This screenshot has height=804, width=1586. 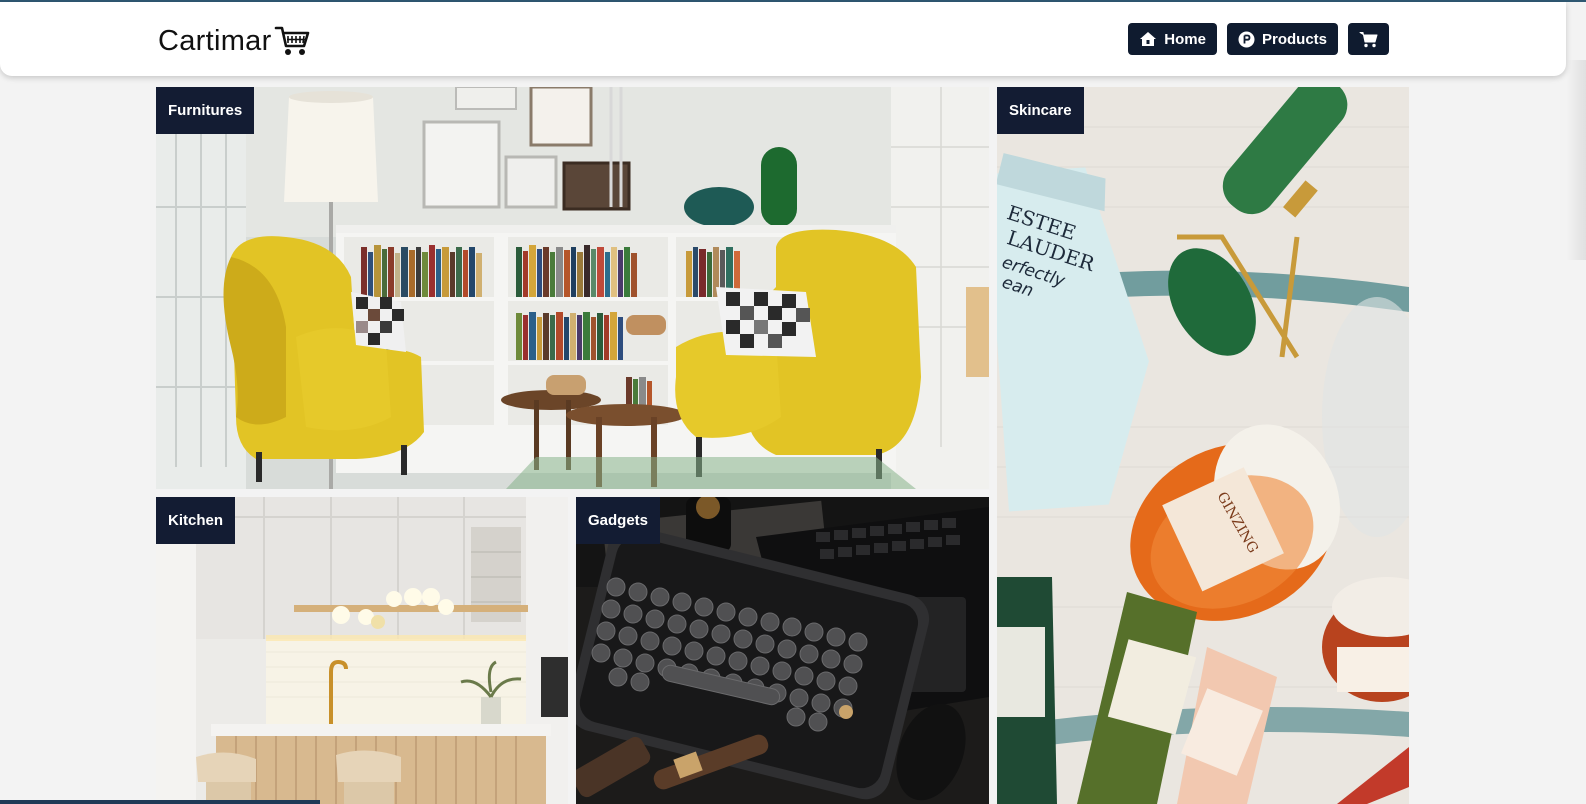 I want to click on category-label-gadgets: Gadgets, so click(x=618, y=520).